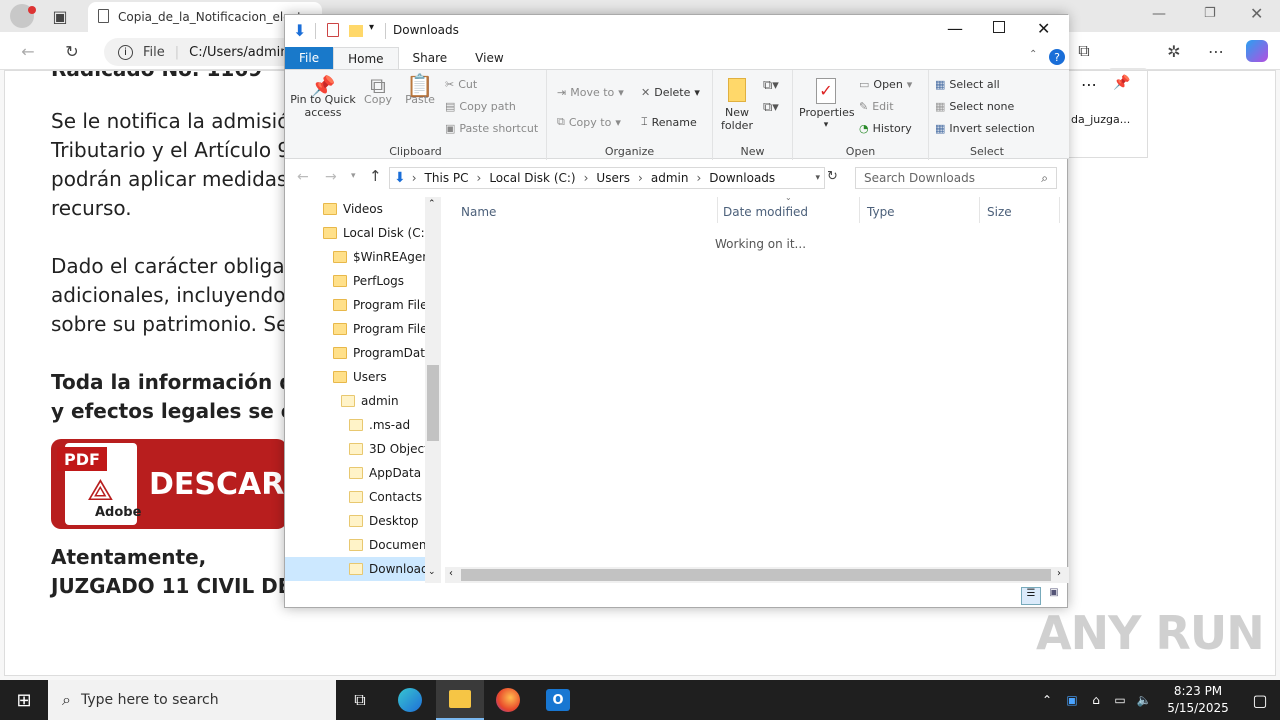 The image size is (1280, 720). I want to click on tree-item: Desktop, so click(384, 521).